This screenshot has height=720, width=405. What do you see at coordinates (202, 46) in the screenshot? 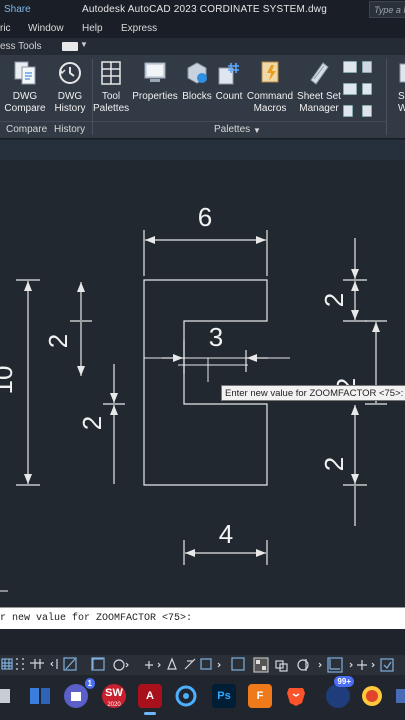
I see `ribbon-tab-row: ess Tools ▼` at bounding box center [202, 46].